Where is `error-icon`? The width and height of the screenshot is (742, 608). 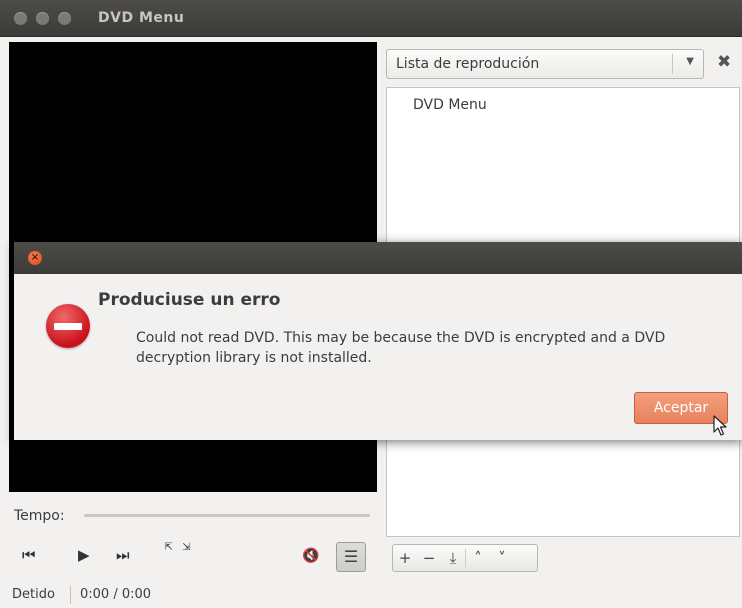 error-icon is located at coordinates (68, 326).